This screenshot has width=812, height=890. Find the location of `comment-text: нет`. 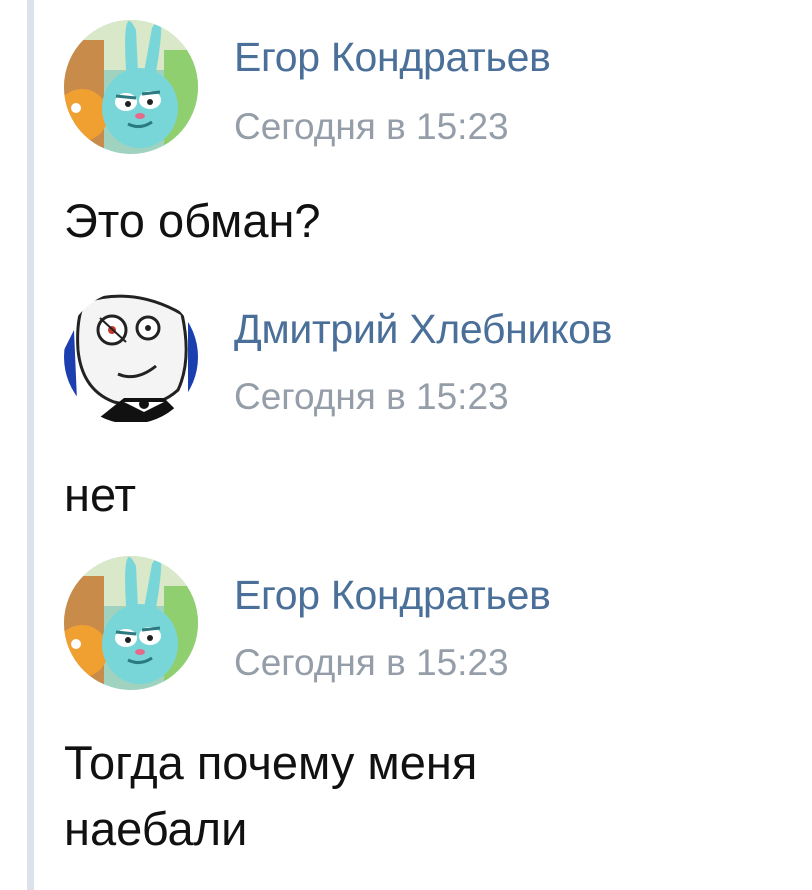

comment-text: нет is located at coordinates (100, 494).